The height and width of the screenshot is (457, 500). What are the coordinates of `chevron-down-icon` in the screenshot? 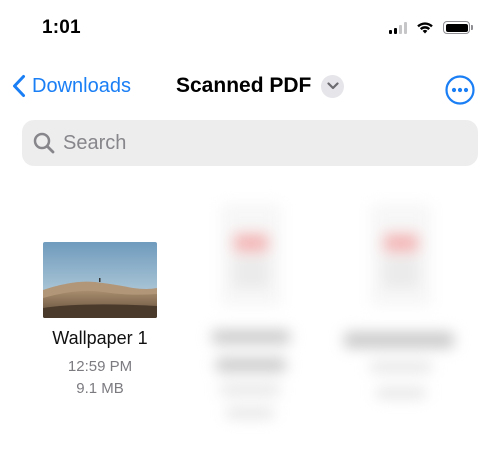 It's located at (333, 86).